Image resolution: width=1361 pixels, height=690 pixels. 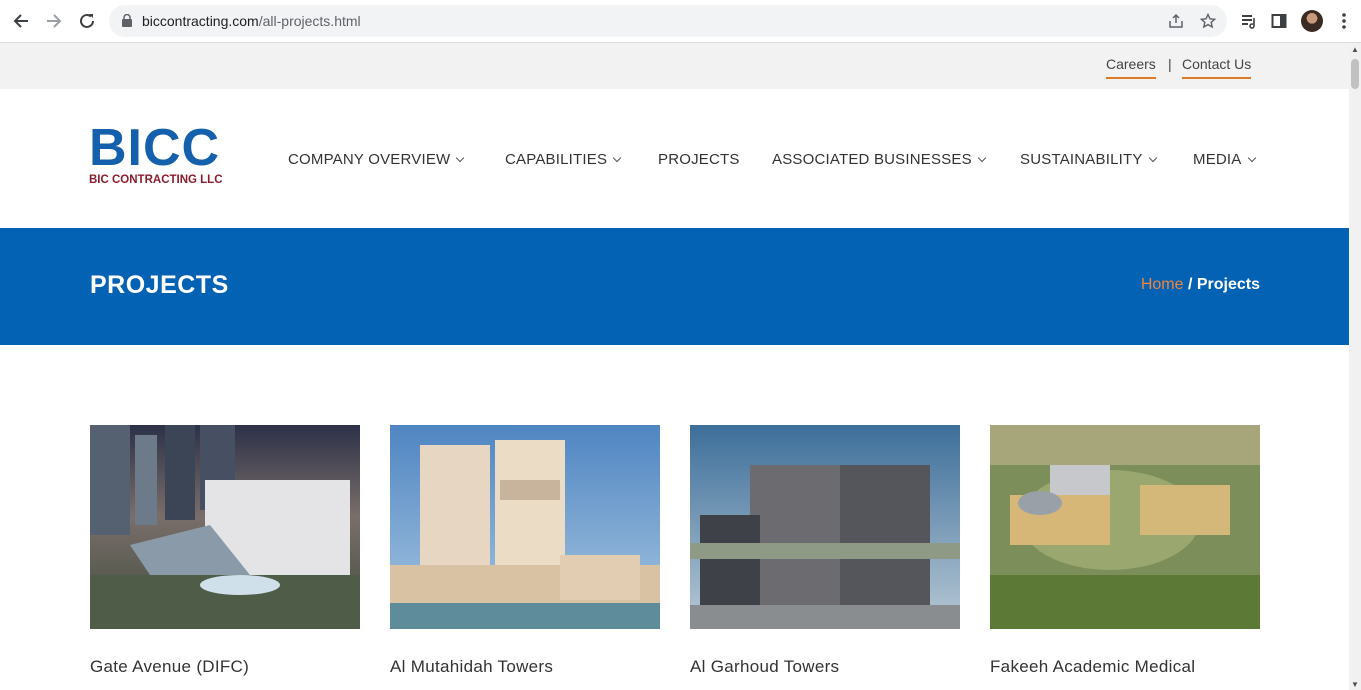 I want to click on nav-projects: PROJECTS, so click(x=699, y=161).